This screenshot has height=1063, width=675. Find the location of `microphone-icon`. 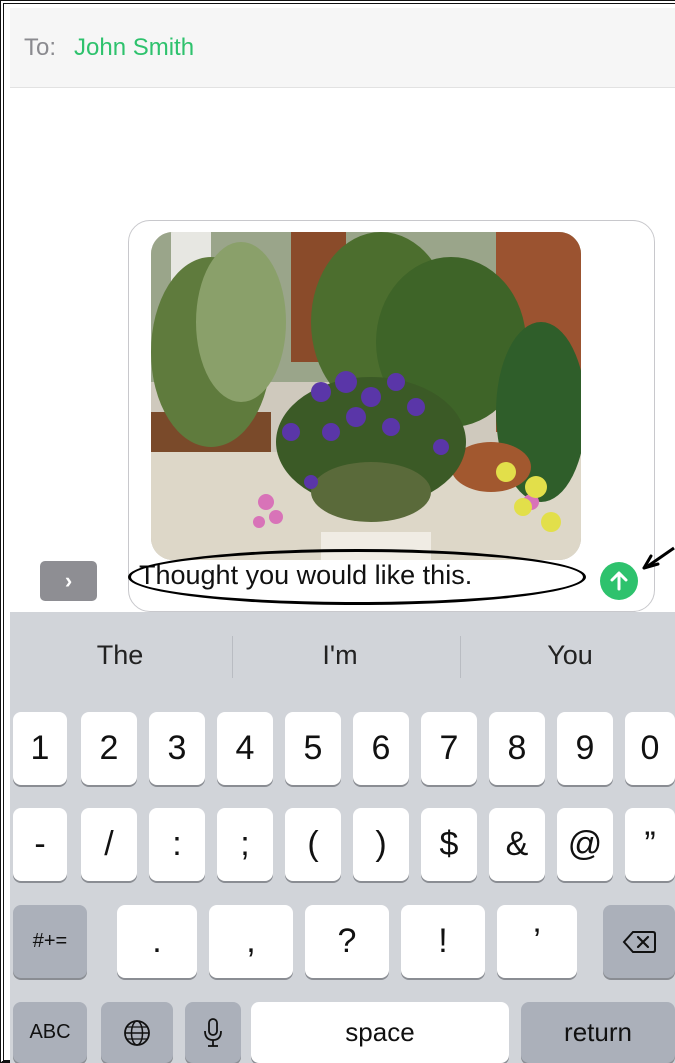

microphone-icon is located at coordinates (213, 1032).